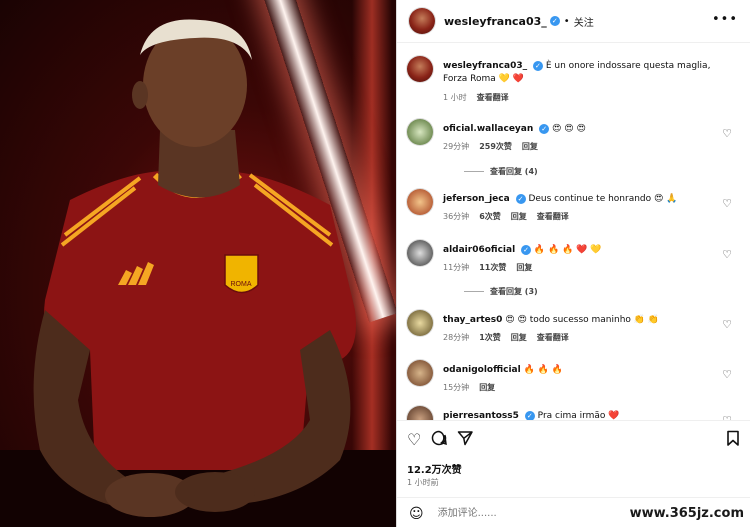 This screenshot has height=529, width=750. Describe the element at coordinates (492, 267) in the screenshot. I see `comment-likes: 11次赞` at that location.